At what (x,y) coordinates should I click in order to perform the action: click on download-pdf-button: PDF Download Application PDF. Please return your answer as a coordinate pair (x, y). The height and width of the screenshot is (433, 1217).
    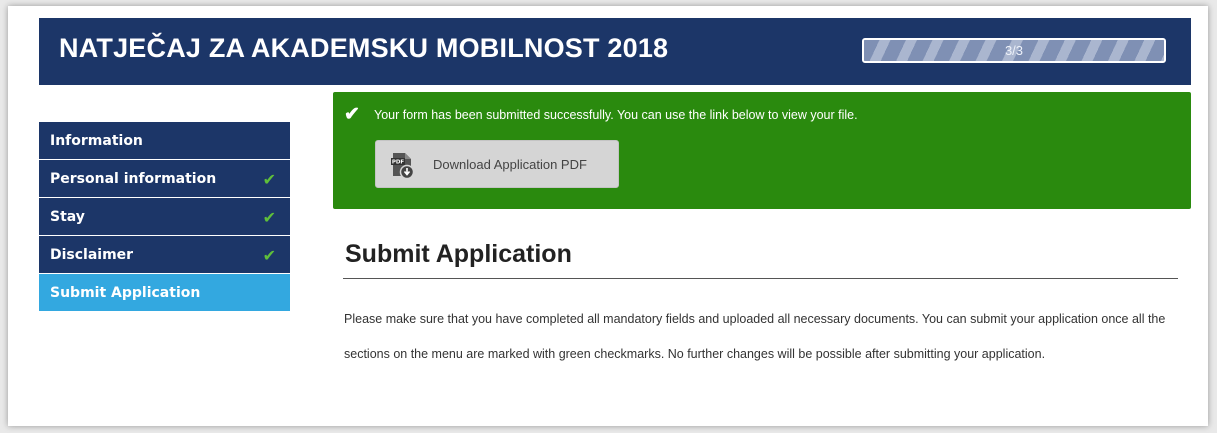
    Looking at the image, I should click on (497, 164).